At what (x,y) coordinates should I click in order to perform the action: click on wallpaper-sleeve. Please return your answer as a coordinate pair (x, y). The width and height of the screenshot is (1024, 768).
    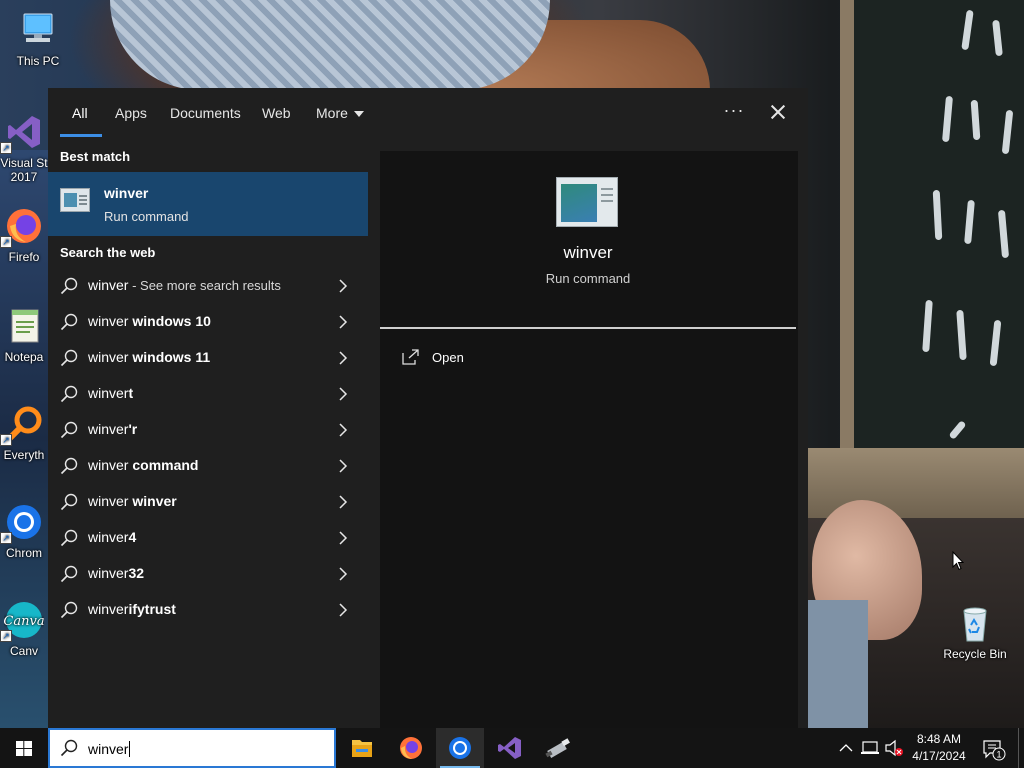
    Looking at the image, I should click on (838, 664).